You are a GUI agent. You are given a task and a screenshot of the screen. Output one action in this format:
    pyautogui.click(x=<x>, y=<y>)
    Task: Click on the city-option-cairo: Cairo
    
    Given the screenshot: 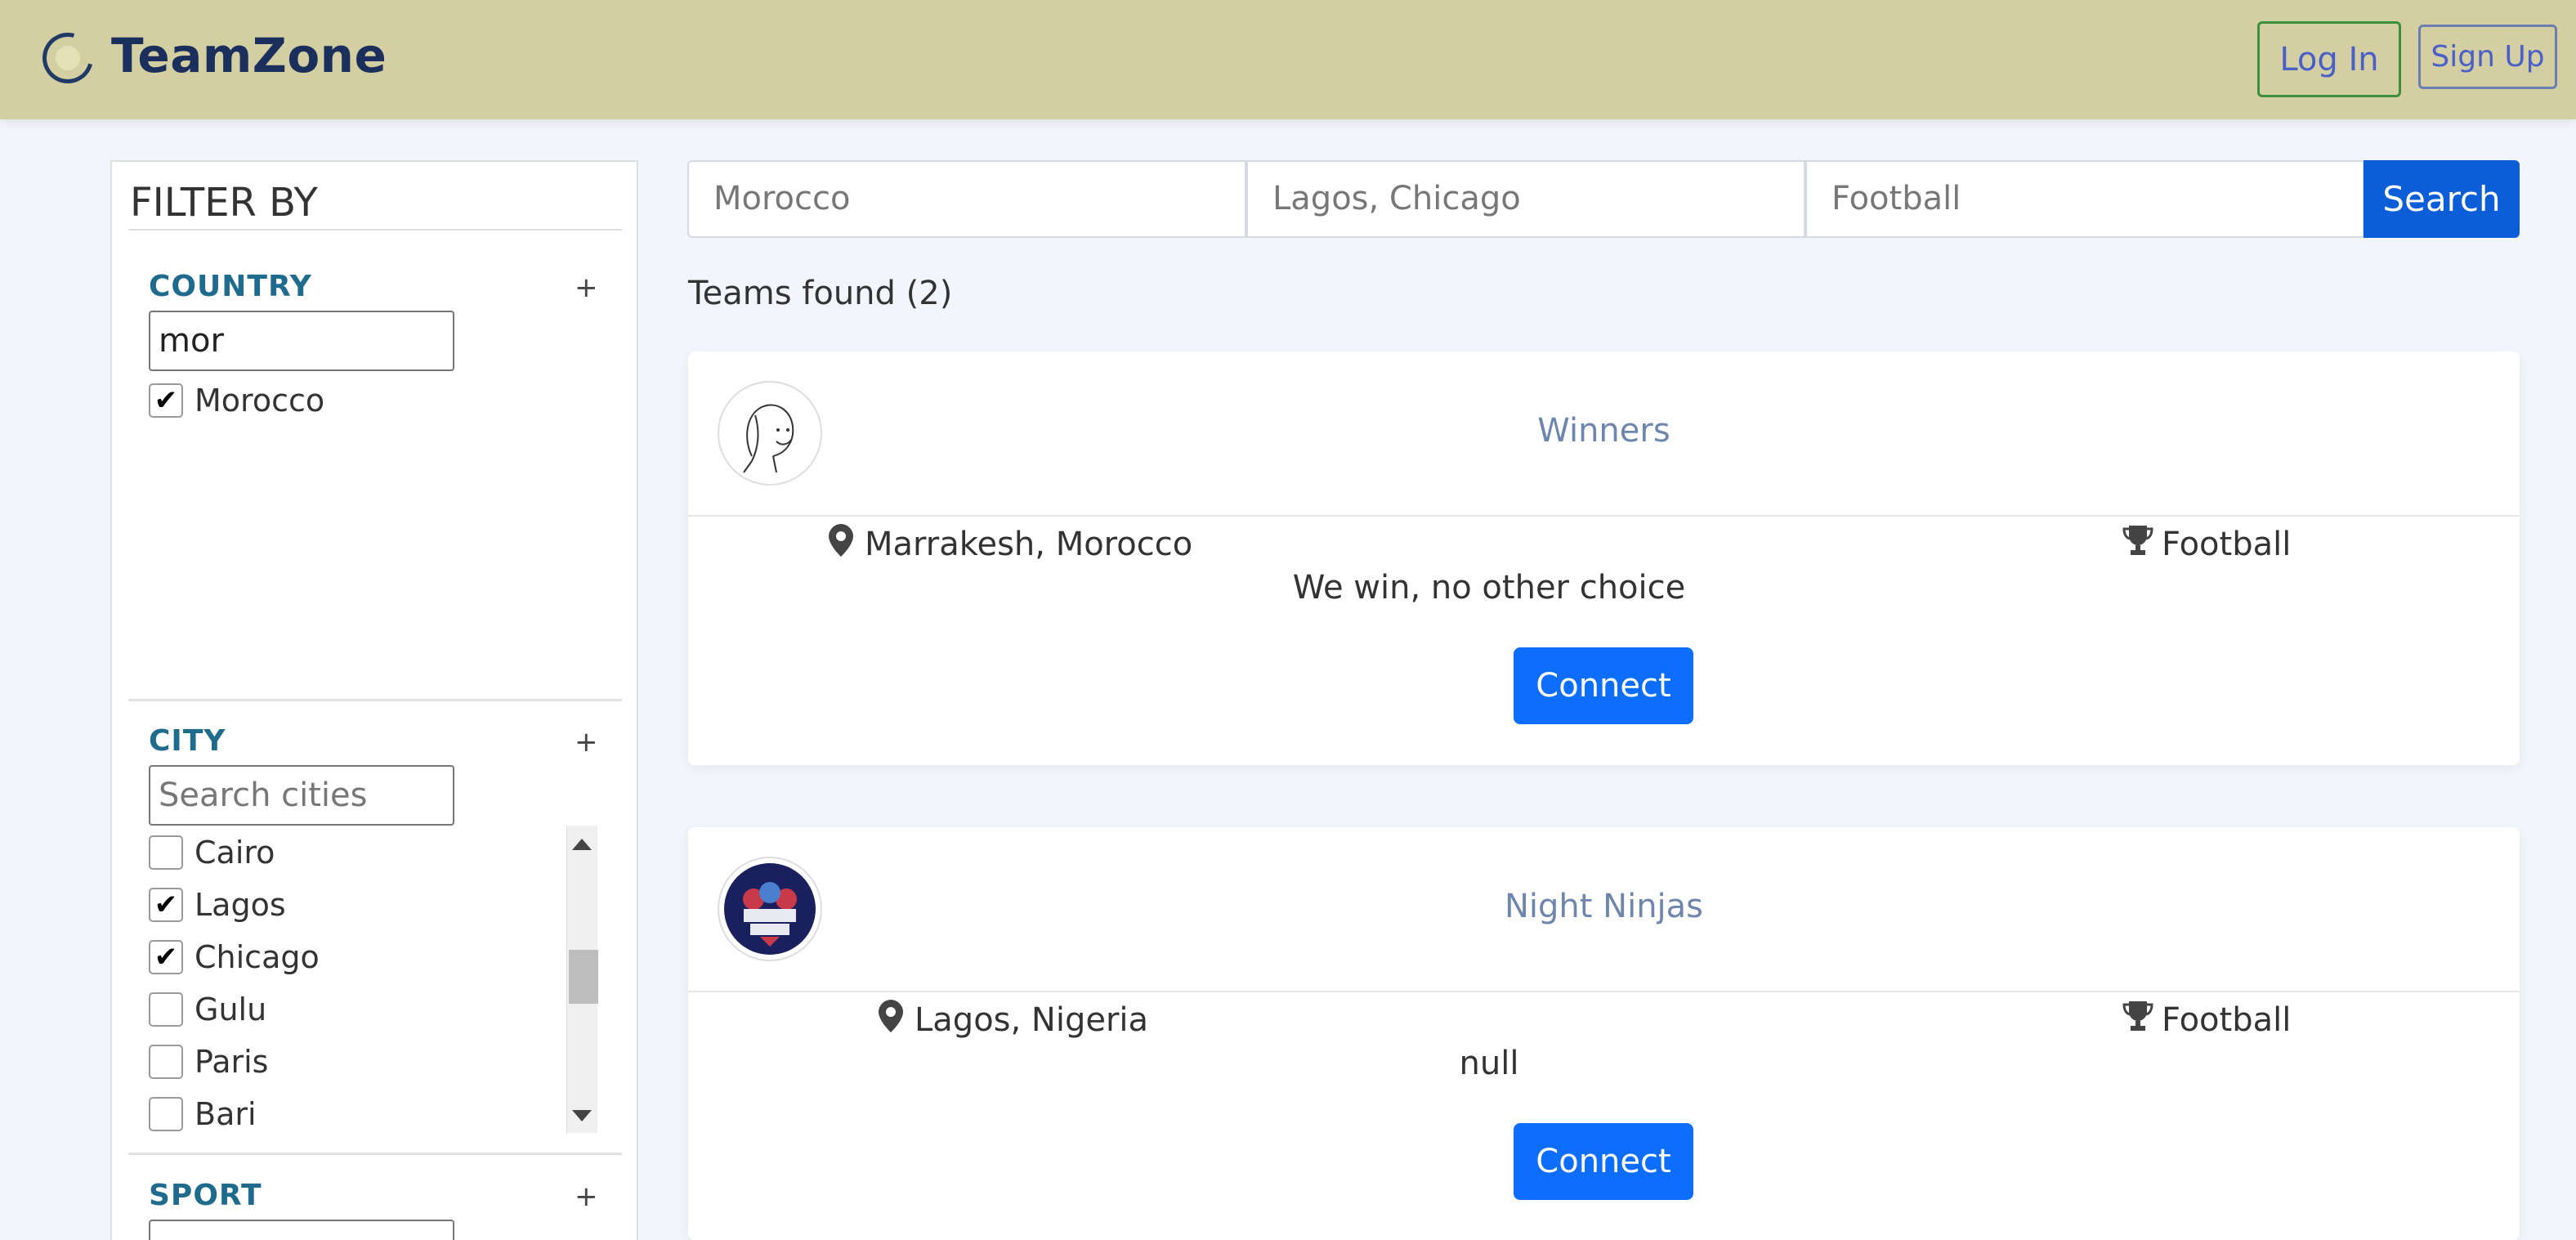 What is the action you would take?
    pyautogui.click(x=212, y=852)
    